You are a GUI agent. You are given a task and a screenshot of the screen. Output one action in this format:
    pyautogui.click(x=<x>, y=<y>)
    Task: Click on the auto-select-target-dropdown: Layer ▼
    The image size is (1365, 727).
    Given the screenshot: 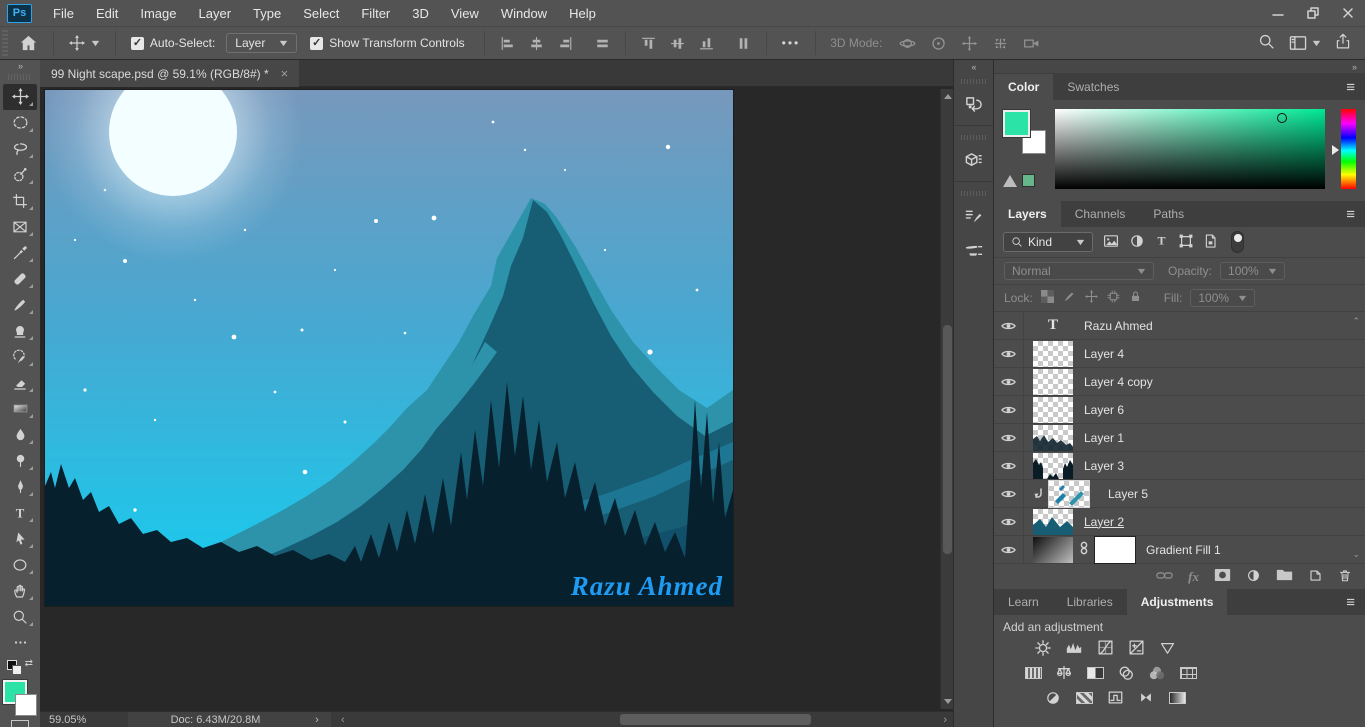 What is the action you would take?
    pyautogui.click(x=262, y=43)
    